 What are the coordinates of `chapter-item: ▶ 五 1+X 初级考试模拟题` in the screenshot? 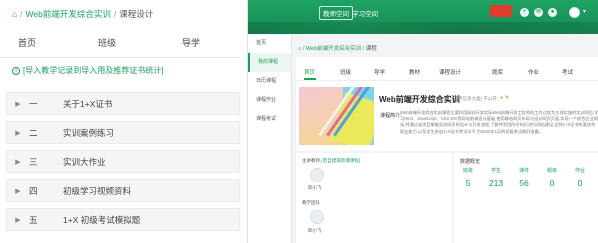 It's located at (123, 219).